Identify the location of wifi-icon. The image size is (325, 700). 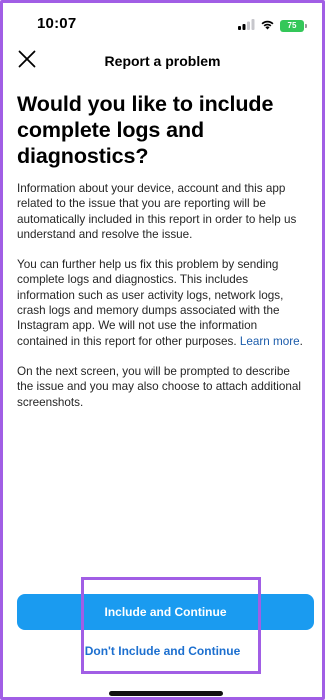
(267, 26).